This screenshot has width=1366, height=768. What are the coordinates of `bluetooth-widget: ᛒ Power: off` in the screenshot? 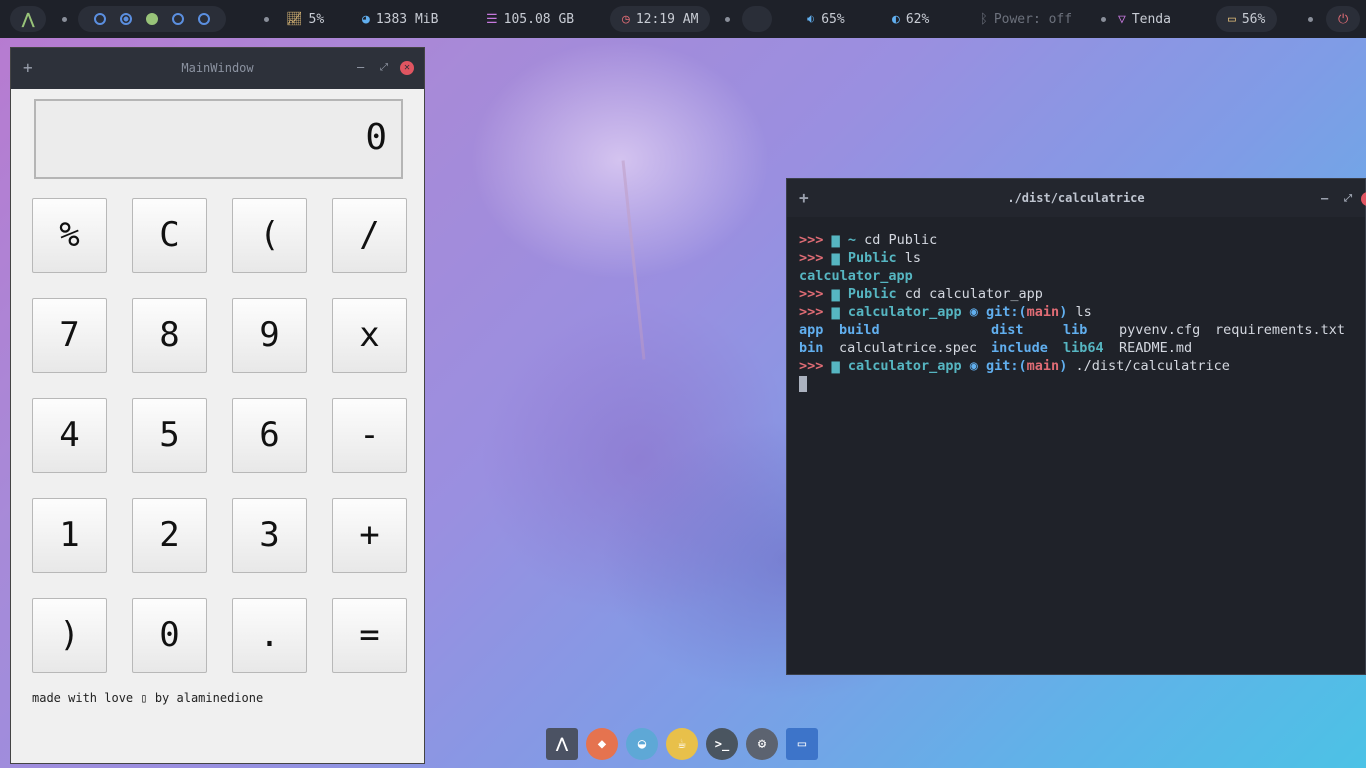 It's located at (1026, 19).